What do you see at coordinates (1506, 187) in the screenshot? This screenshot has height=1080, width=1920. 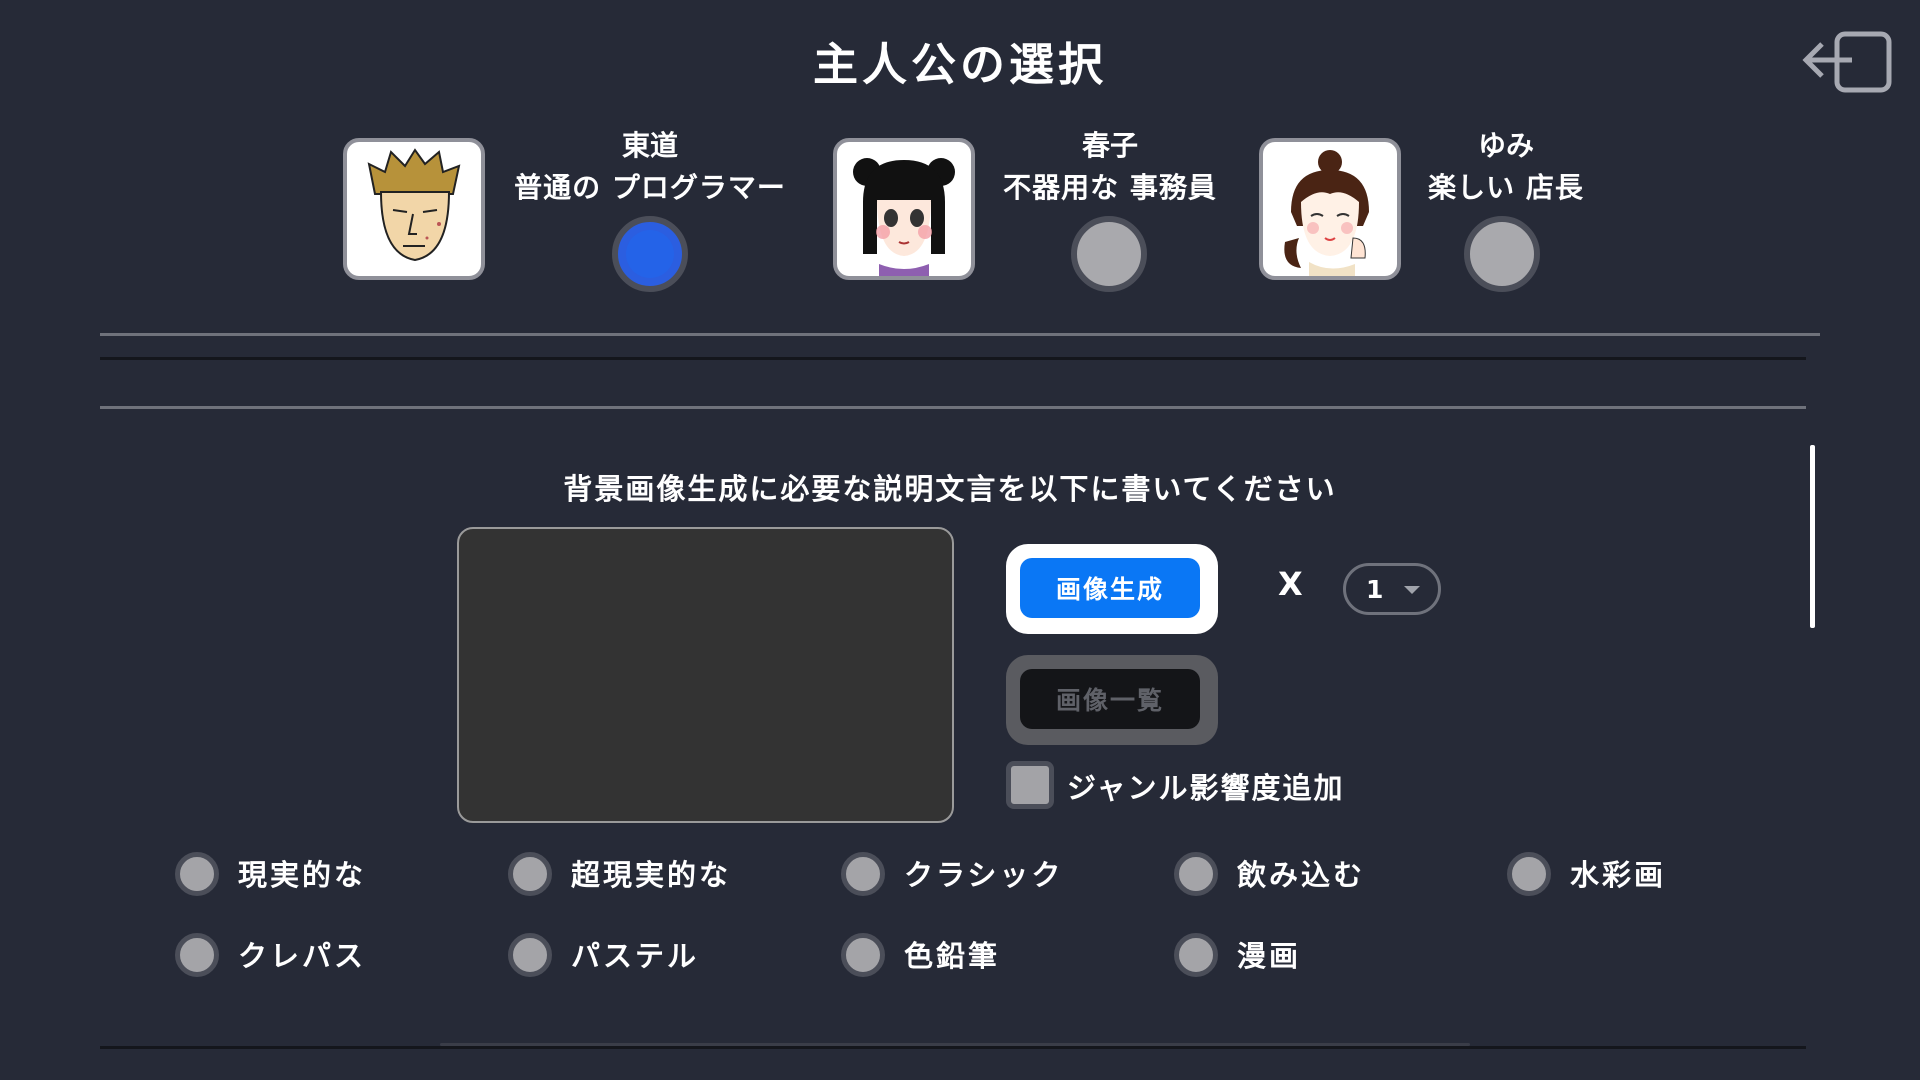 I see `character-desc-yumi: 楽しい 店長` at bounding box center [1506, 187].